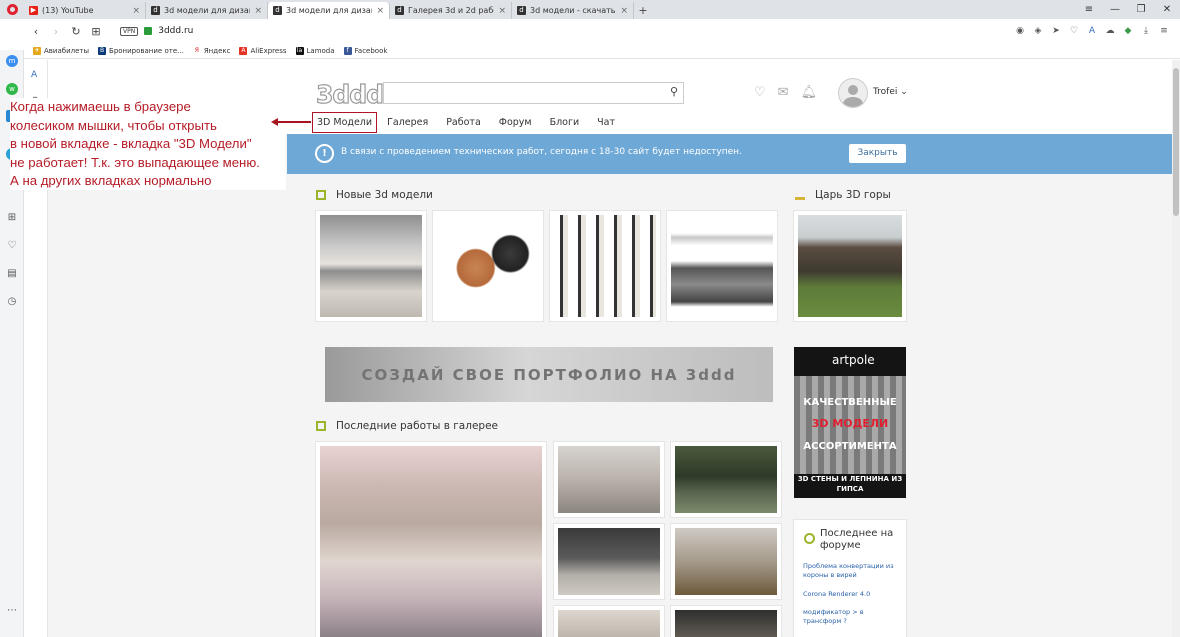 The image size is (1180, 637). Describe the element at coordinates (515, 122) in the screenshot. I see `menu-forum: Форум` at that location.